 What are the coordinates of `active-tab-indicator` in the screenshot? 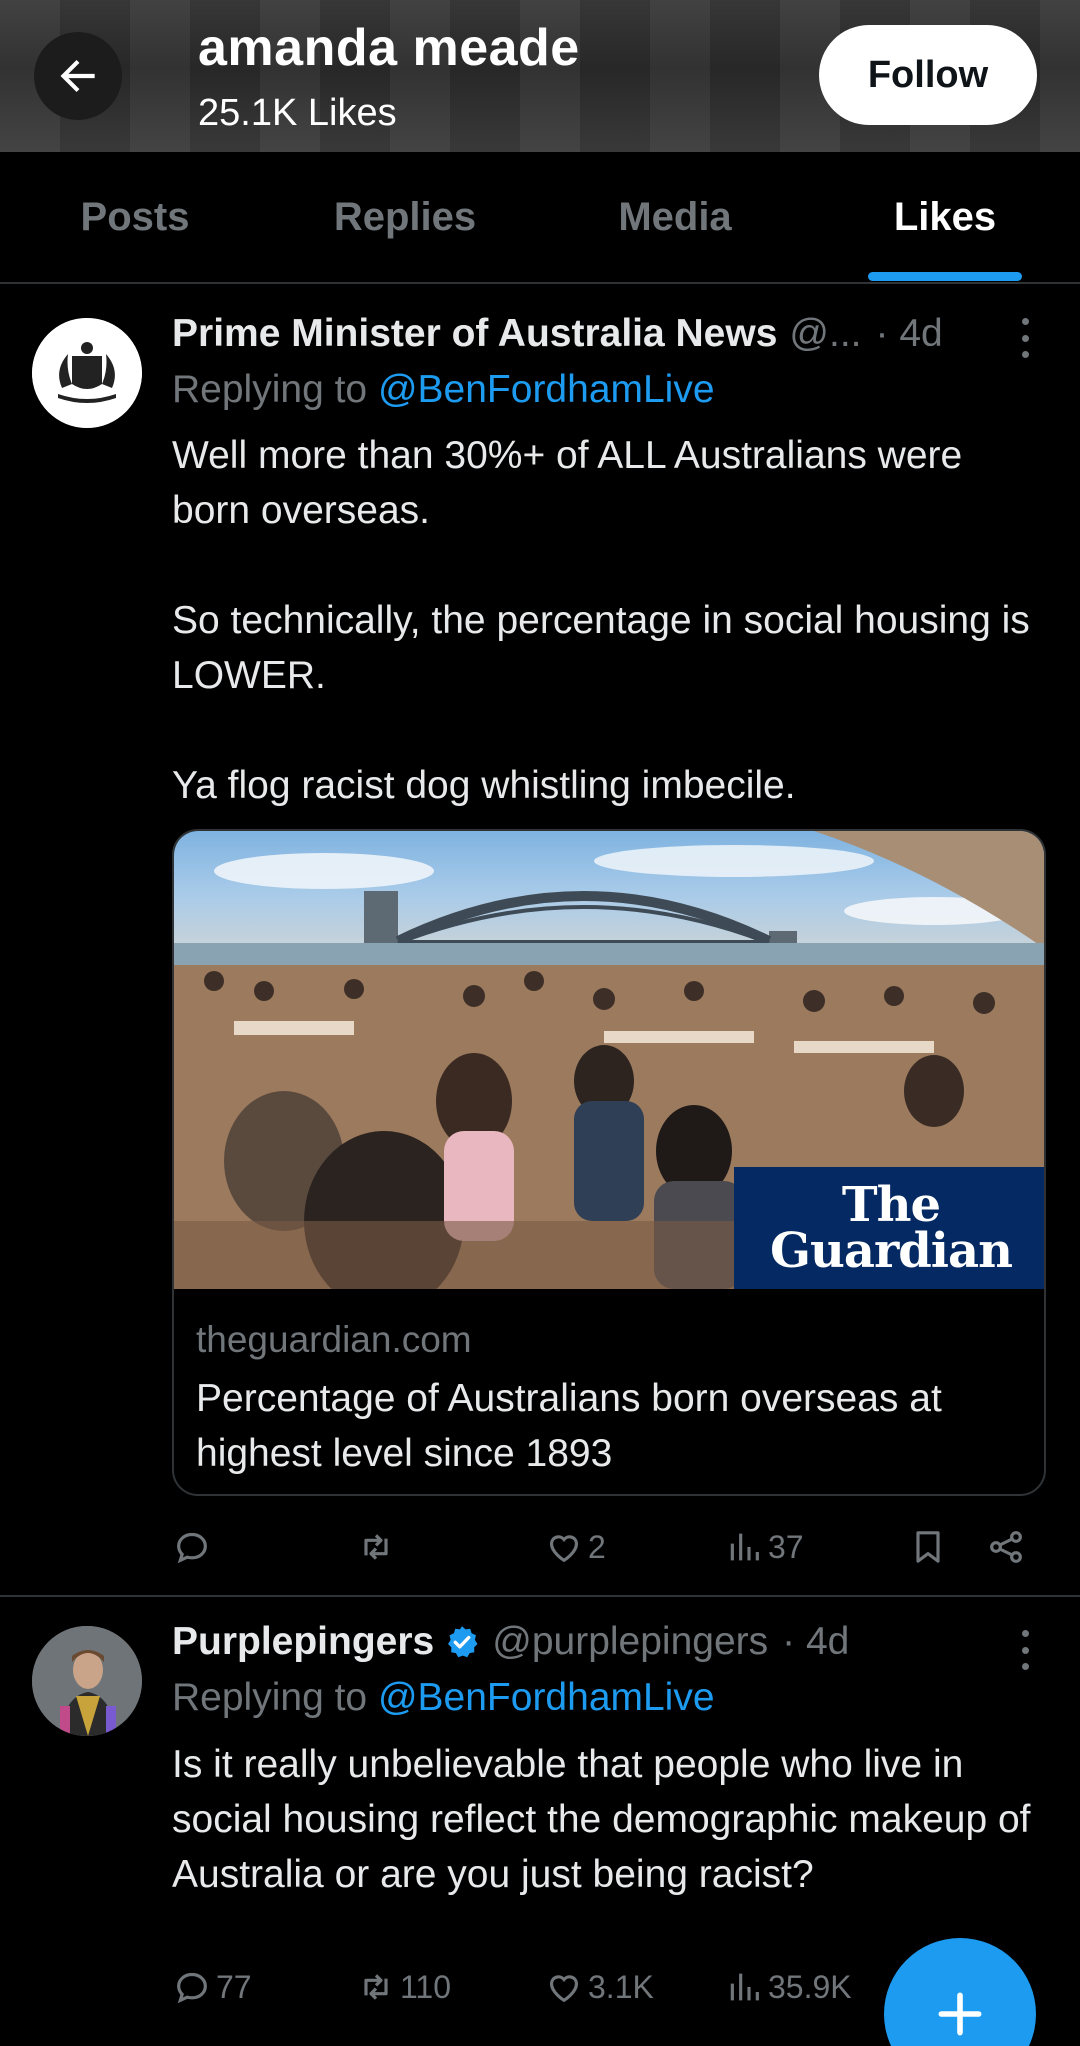 It's located at (945, 276).